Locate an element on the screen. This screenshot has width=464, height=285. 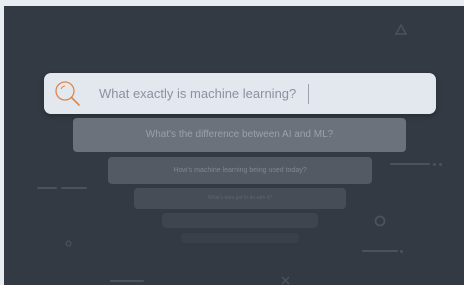
search-icon is located at coordinates (67, 93).